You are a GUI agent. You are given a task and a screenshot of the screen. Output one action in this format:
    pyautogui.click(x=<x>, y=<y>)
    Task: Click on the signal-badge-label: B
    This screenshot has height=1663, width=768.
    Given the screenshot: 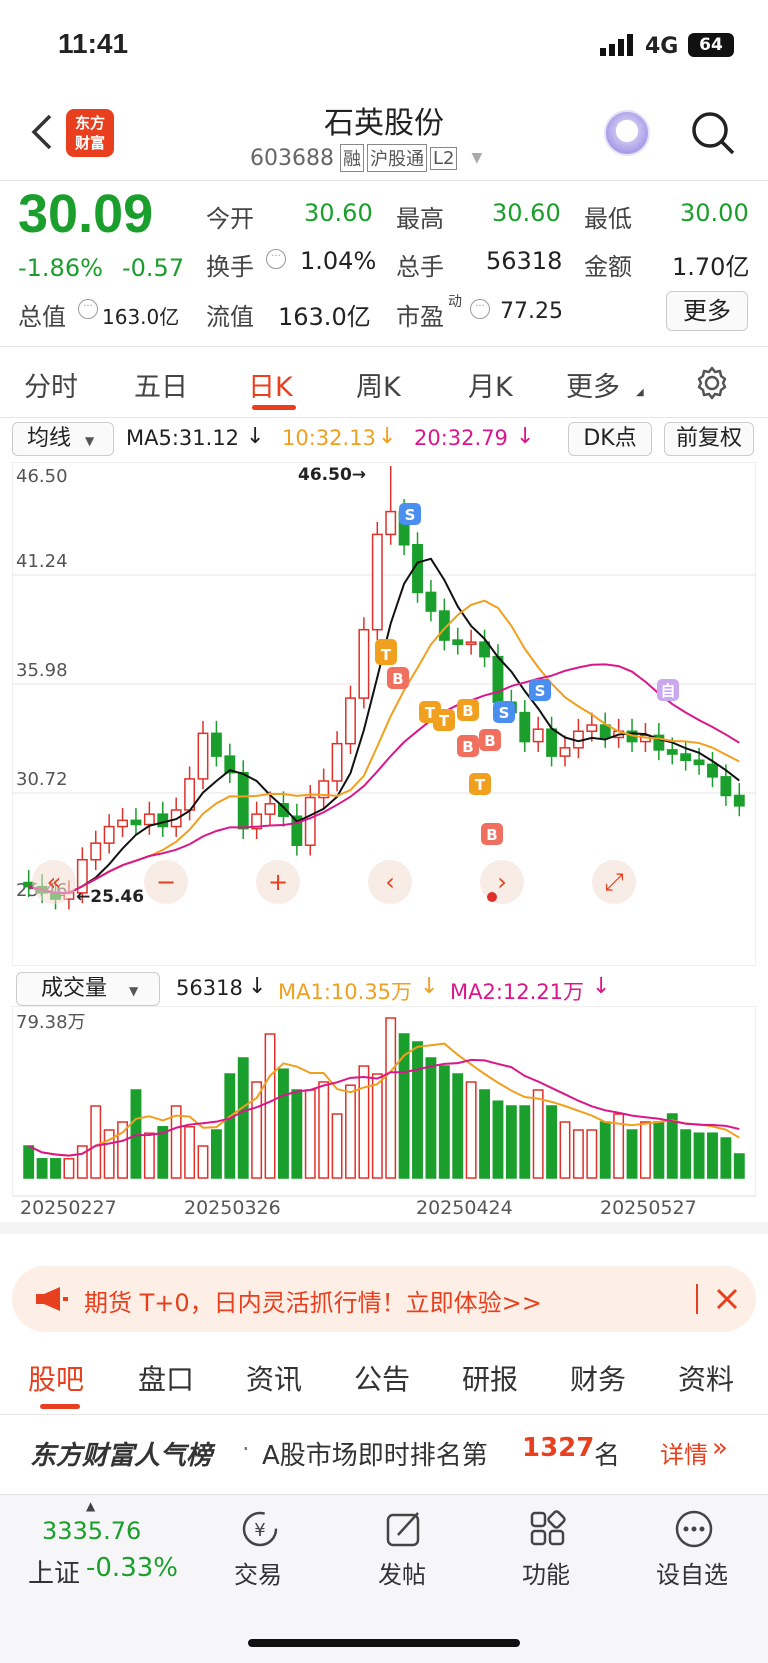 What is the action you would take?
    pyautogui.click(x=467, y=711)
    